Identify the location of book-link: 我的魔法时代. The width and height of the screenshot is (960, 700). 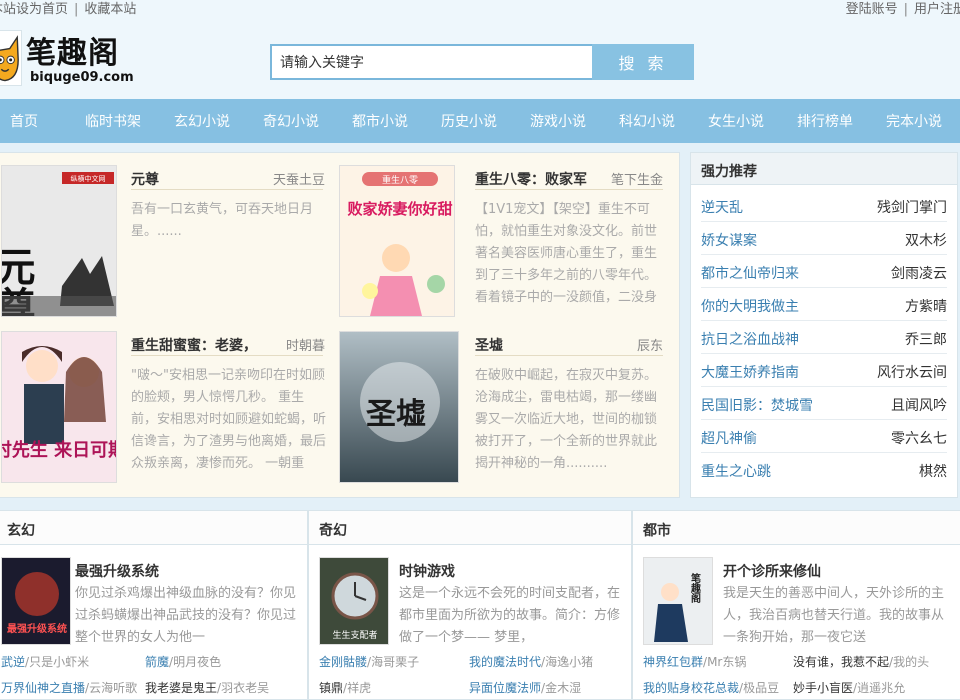
(505, 662).